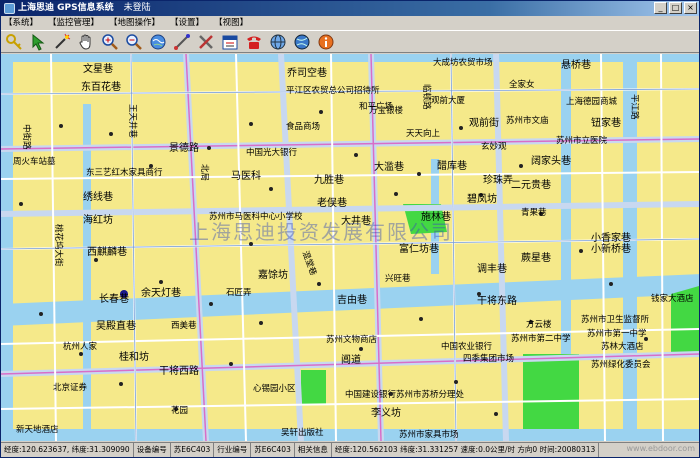 This screenshot has width=700, height=458. Describe the element at coordinates (101, 87) in the screenshot. I see `map-label: 东百花巷` at that location.